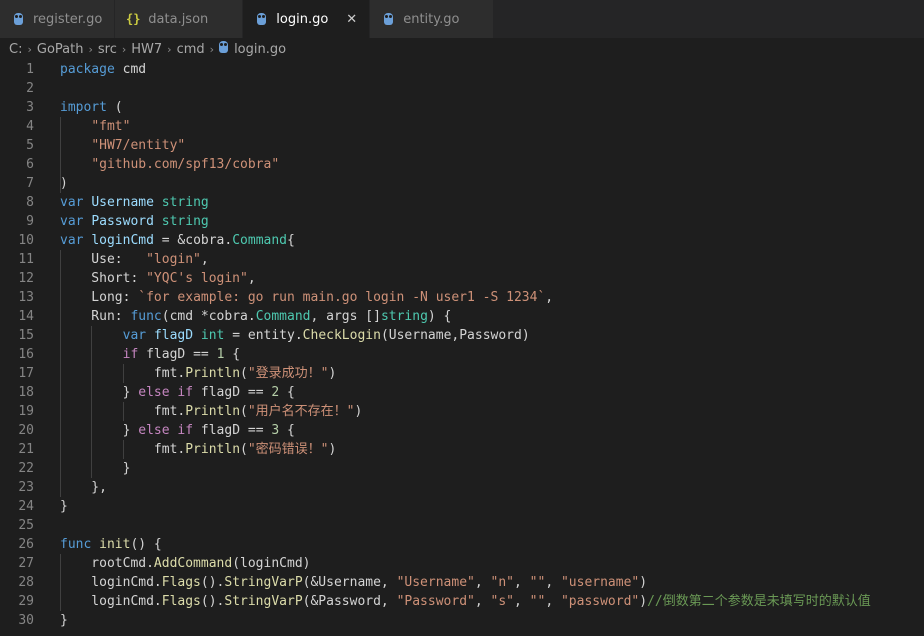 This screenshot has width=924, height=636. What do you see at coordinates (260, 49) in the screenshot?
I see `breadcrumb-file: login.go` at bounding box center [260, 49].